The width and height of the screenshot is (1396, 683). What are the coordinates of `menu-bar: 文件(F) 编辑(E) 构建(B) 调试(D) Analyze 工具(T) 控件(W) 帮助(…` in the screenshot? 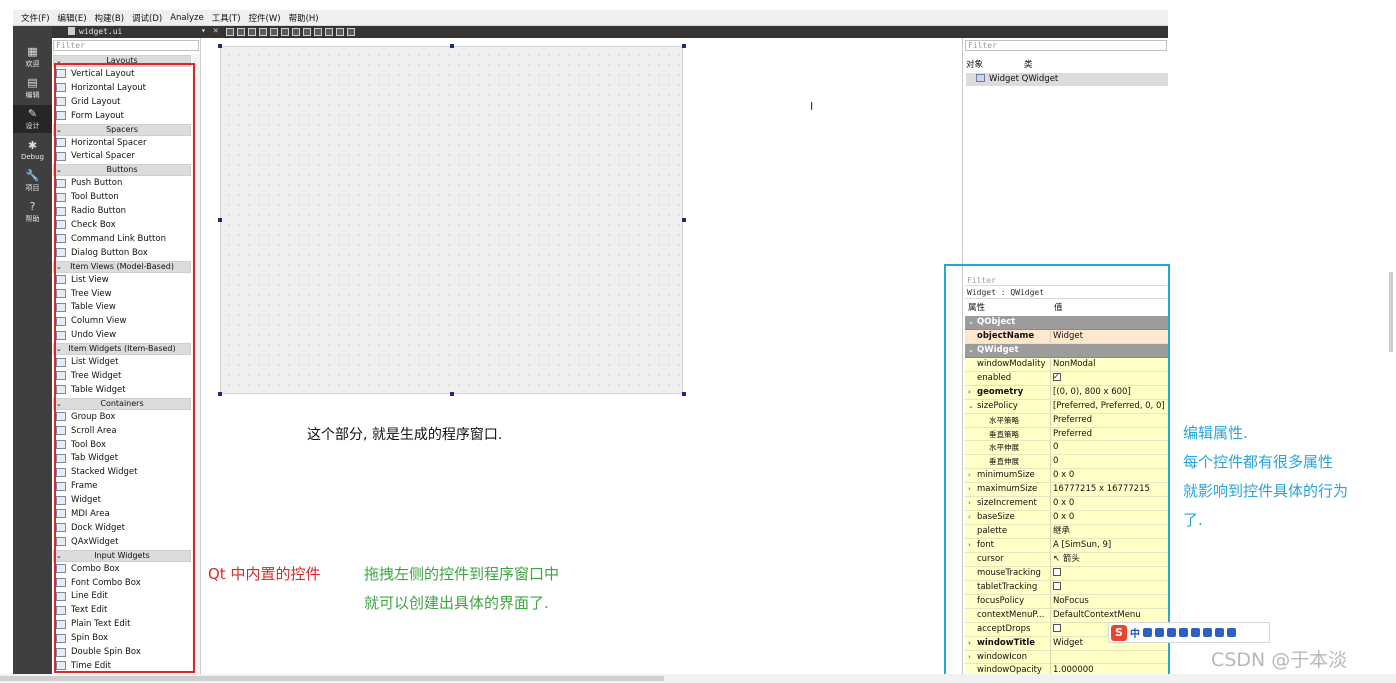 It's located at (590, 18).